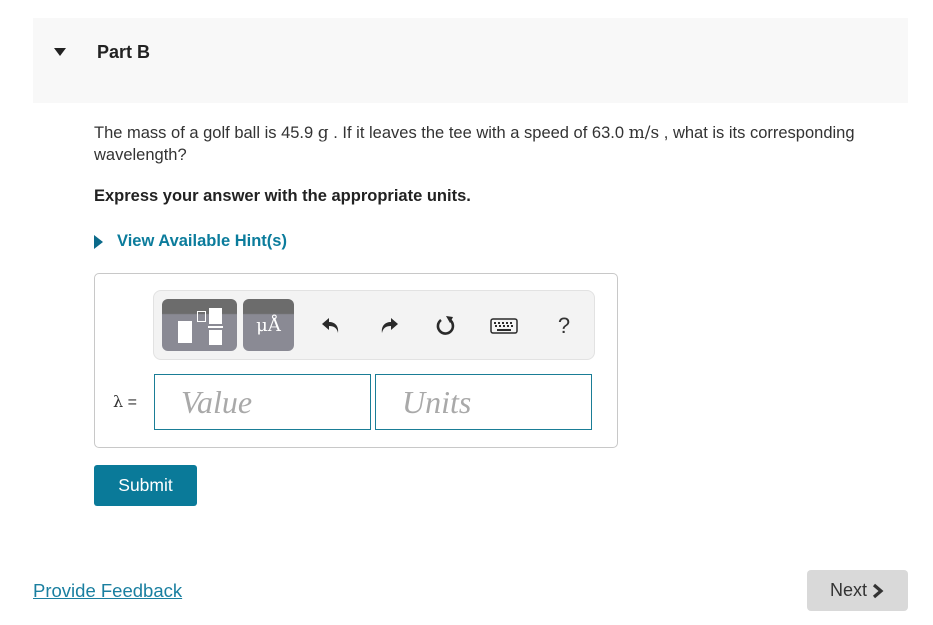  I want to click on equals-sign: =, so click(130, 402).